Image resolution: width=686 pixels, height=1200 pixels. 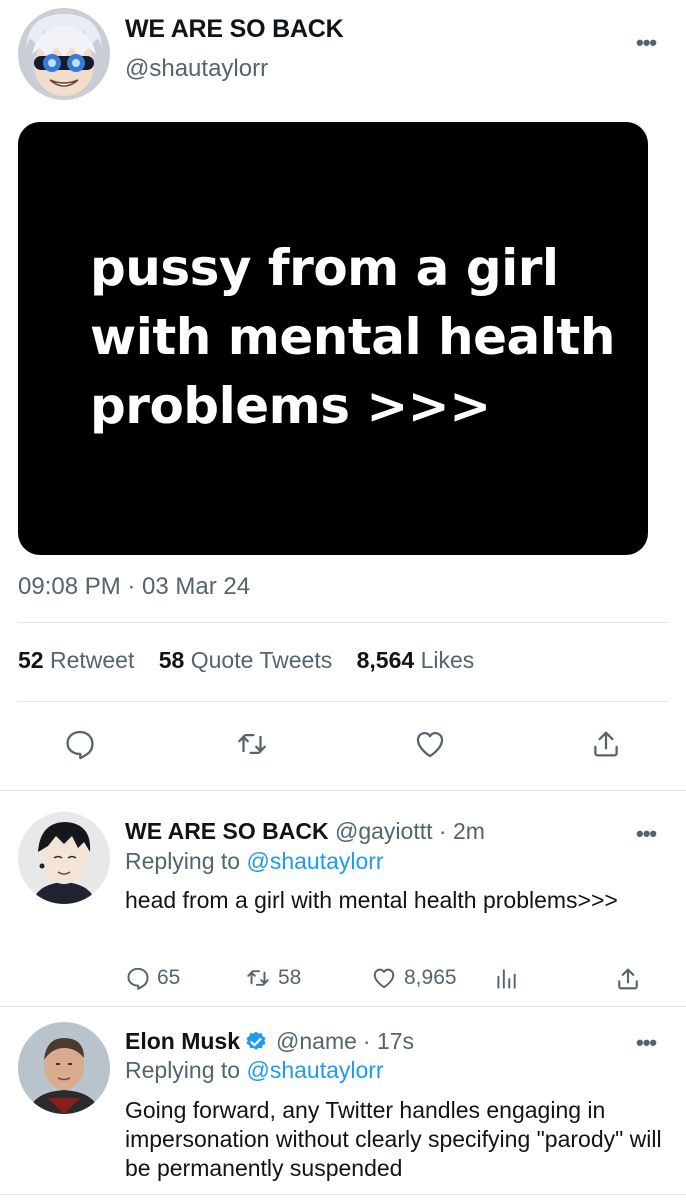 I want to click on author-display-name: WE ARE SO BACK, so click(x=234, y=29).